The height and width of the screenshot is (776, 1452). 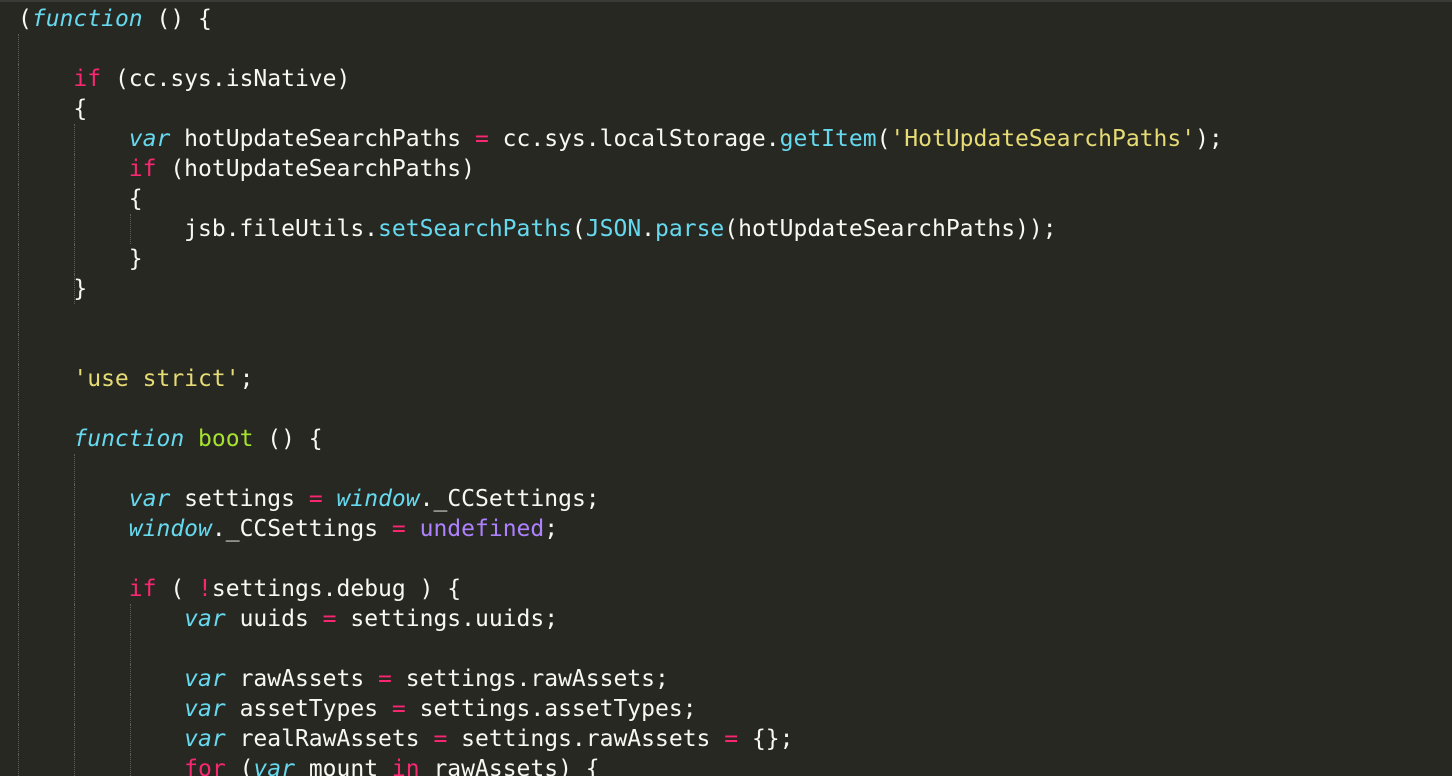 What do you see at coordinates (246, 379) in the screenshot?
I see `code-token: ;` at bounding box center [246, 379].